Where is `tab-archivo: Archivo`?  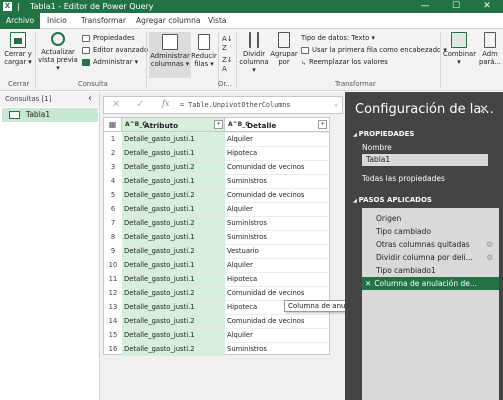 tab-archivo: Archivo is located at coordinates (20, 21).